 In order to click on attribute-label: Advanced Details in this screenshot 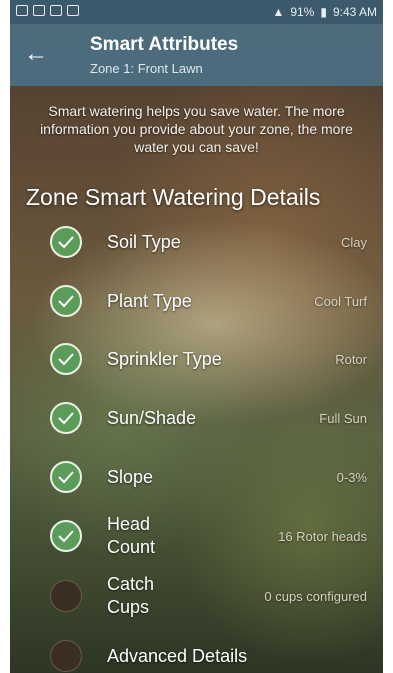, I will do `click(177, 656)`.